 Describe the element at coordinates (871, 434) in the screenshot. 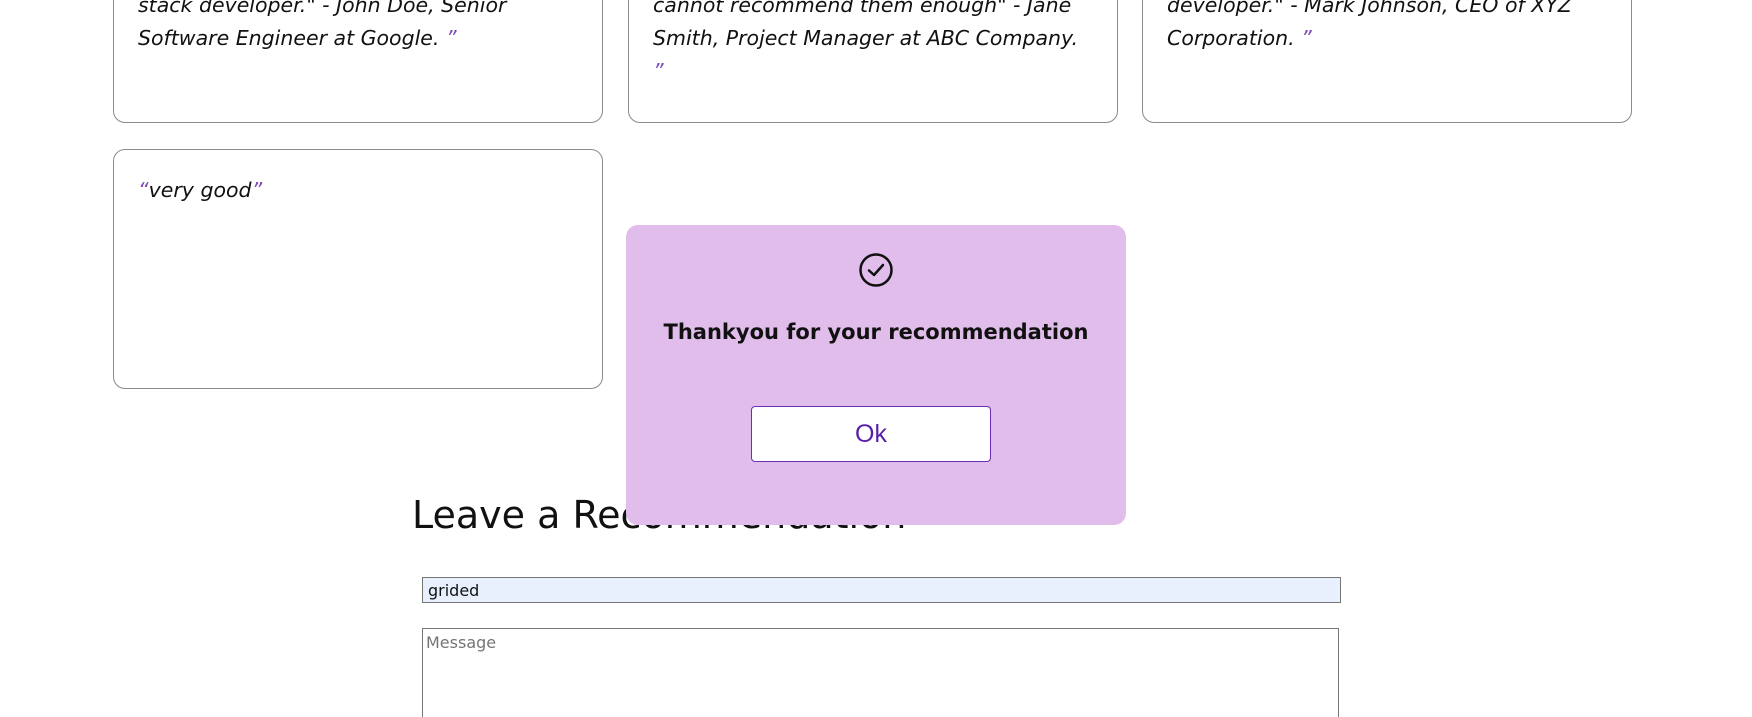

I see `ok-button: Ok` at that location.